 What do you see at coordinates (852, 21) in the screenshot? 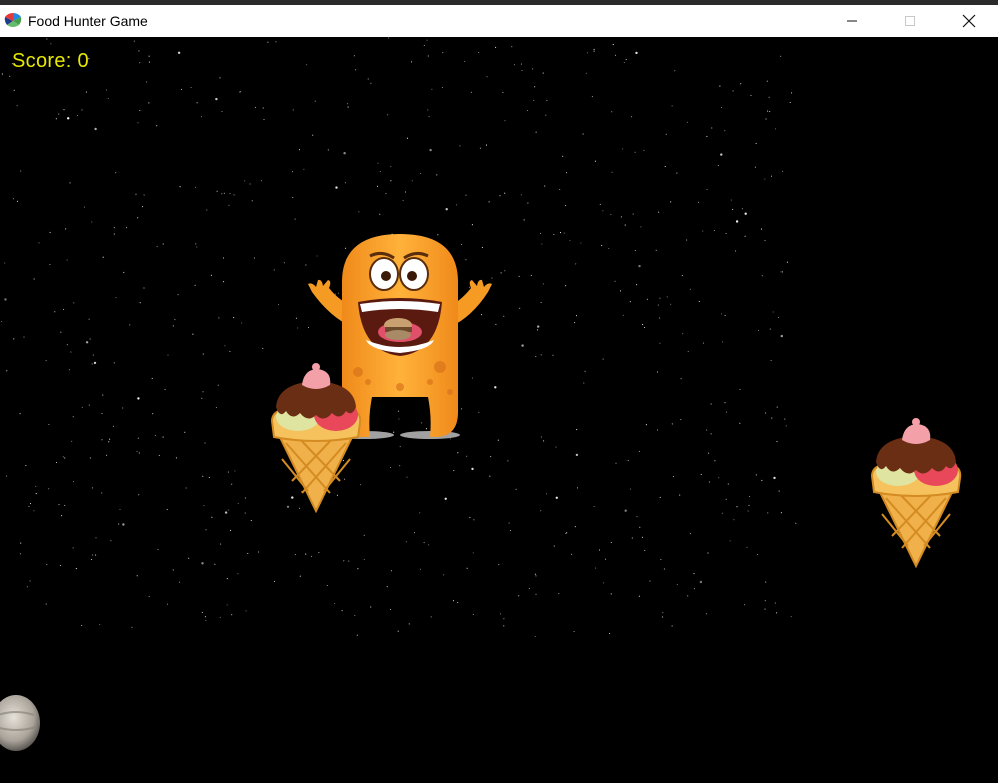
I see `minimize-button` at bounding box center [852, 21].